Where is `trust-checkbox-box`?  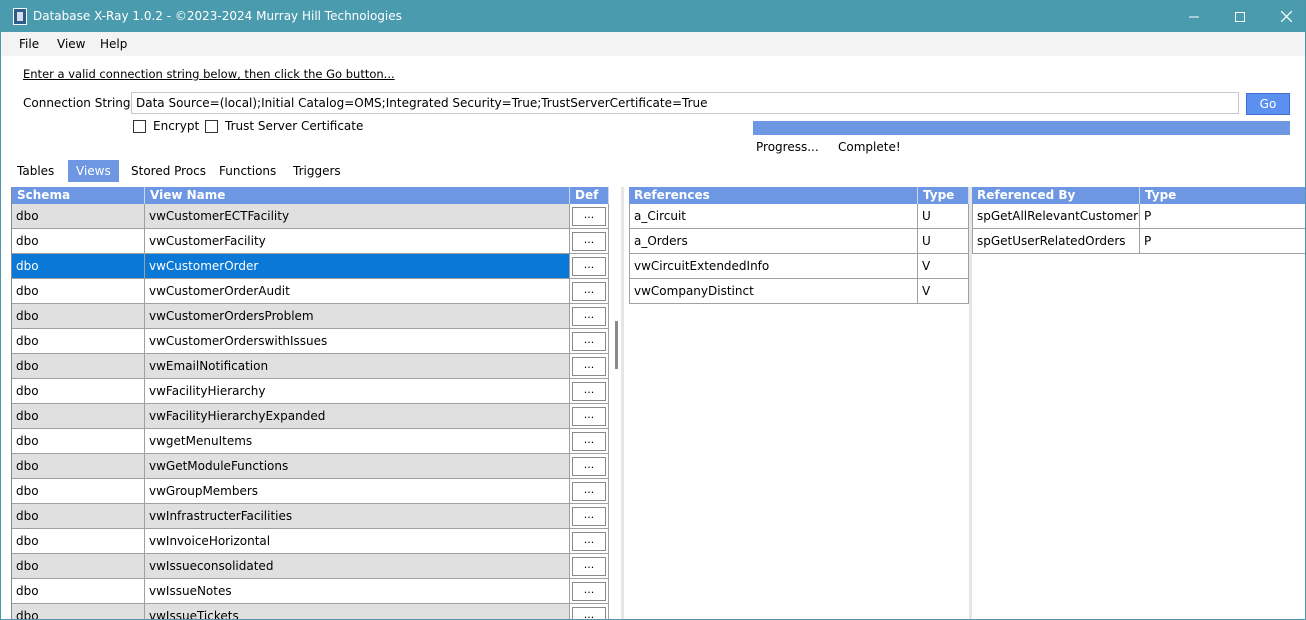 trust-checkbox-box is located at coordinates (211, 126).